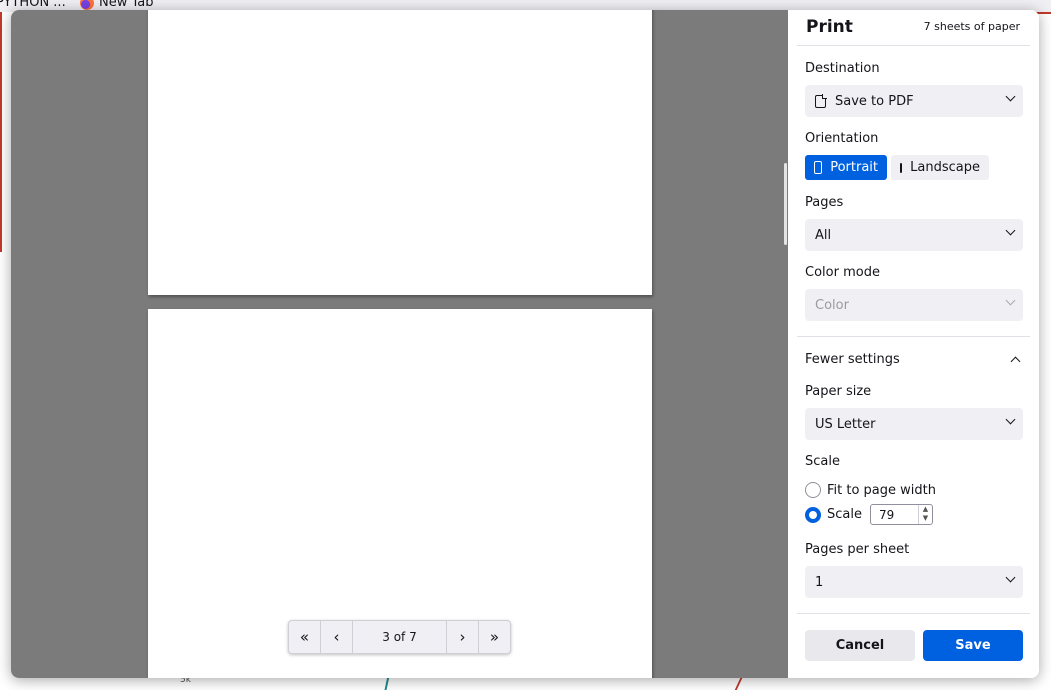 This screenshot has width=1051, height=690. Describe the element at coordinates (813, 514) in the screenshot. I see `scale-radio` at that location.